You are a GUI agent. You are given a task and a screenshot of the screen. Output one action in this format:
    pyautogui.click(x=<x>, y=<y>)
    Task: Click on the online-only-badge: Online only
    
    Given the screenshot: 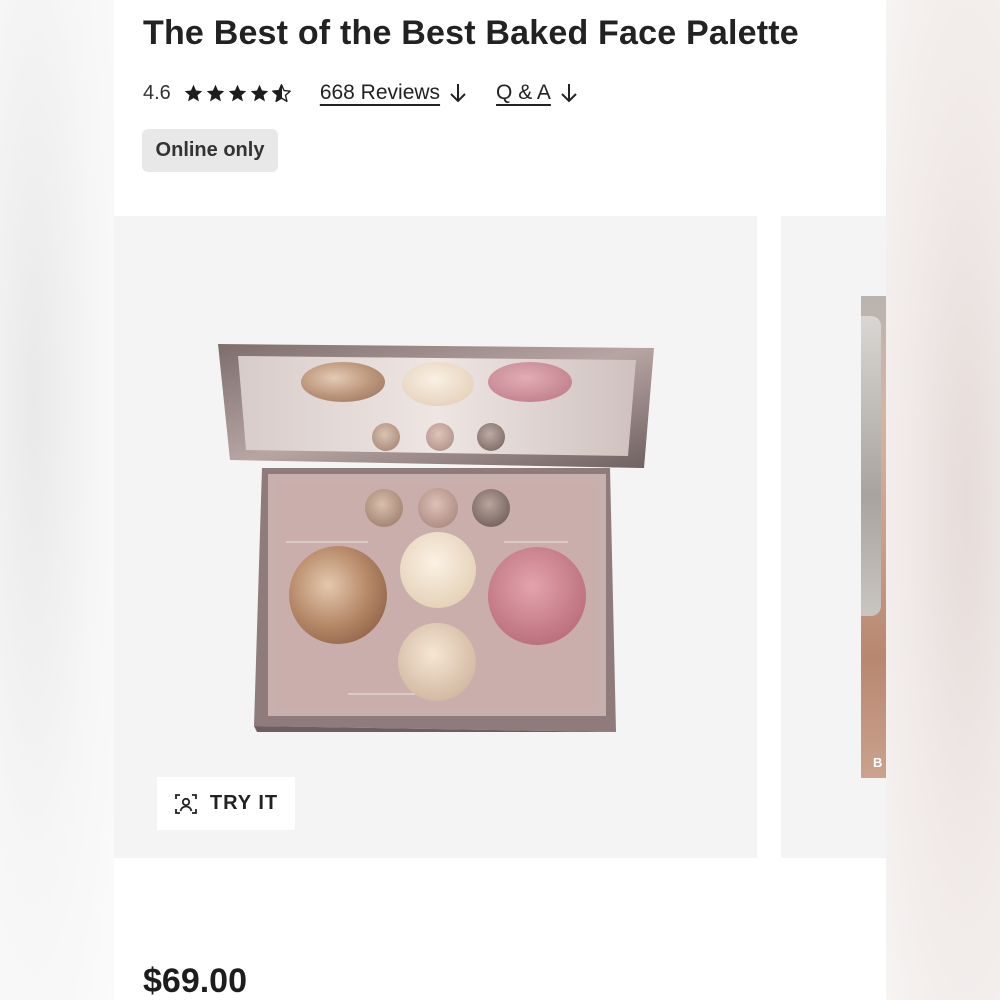 What is the action you would take?
    pyautogui.click(x=210, y=150)
    